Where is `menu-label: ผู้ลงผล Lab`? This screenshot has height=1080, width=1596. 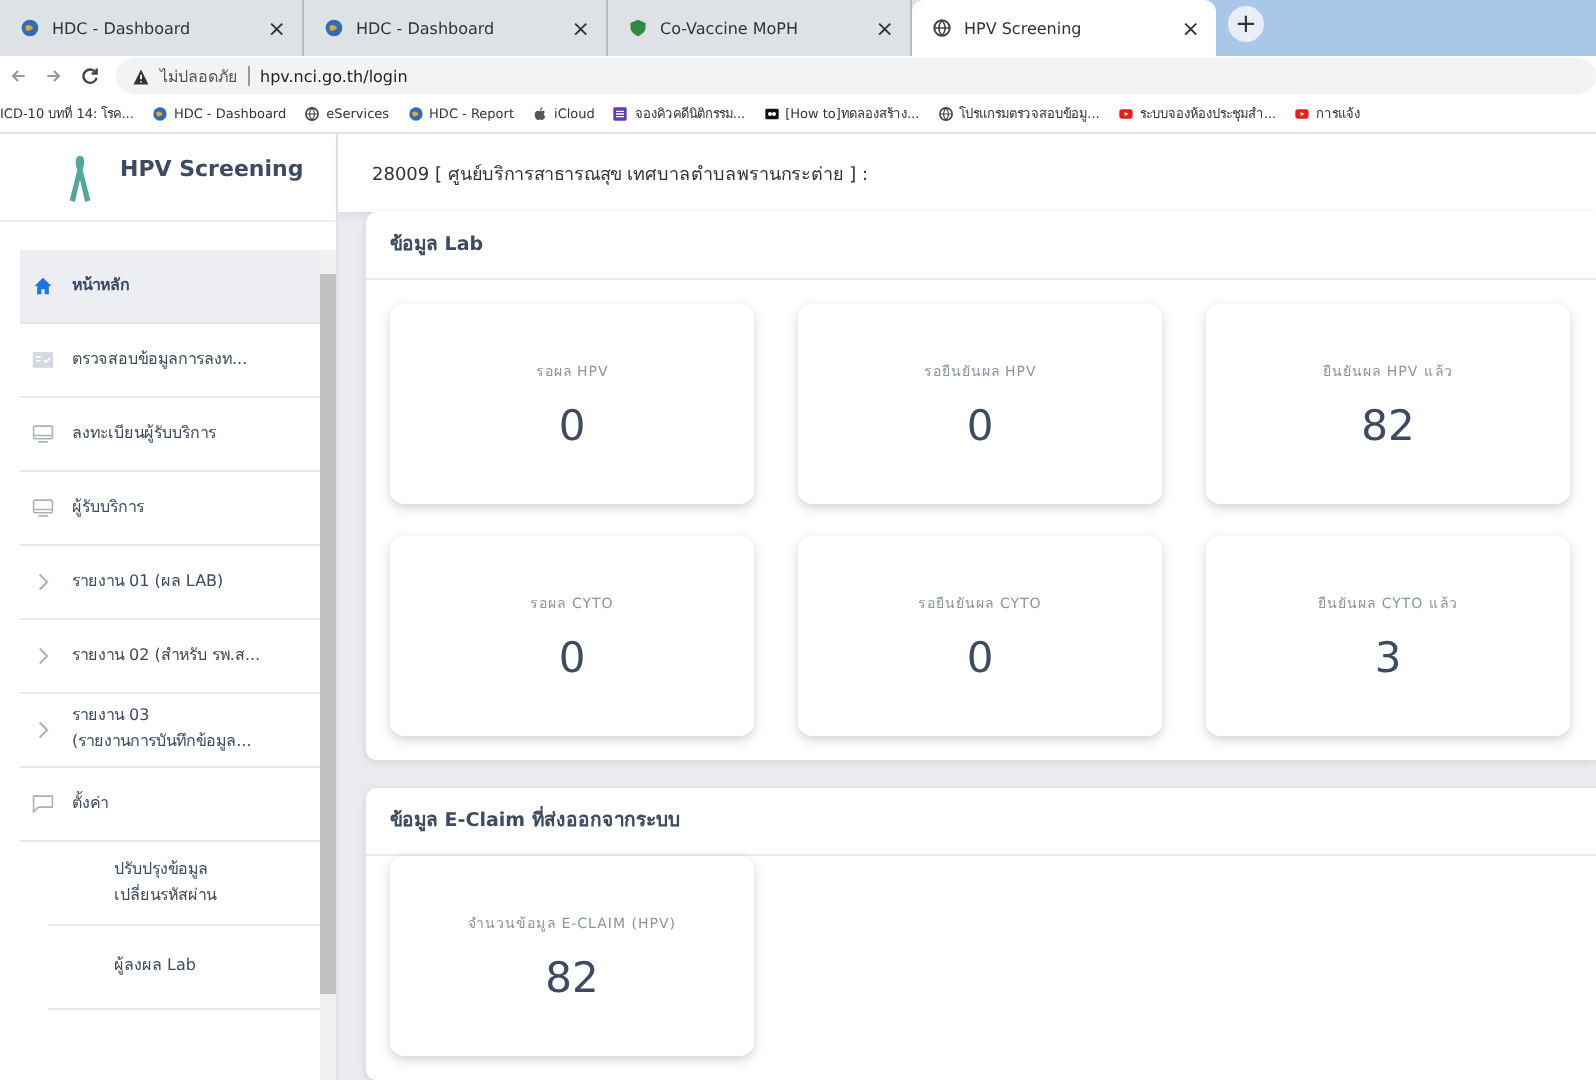 menu-label: ผู้ลงผล Lab is located at coordinates (155, 966).